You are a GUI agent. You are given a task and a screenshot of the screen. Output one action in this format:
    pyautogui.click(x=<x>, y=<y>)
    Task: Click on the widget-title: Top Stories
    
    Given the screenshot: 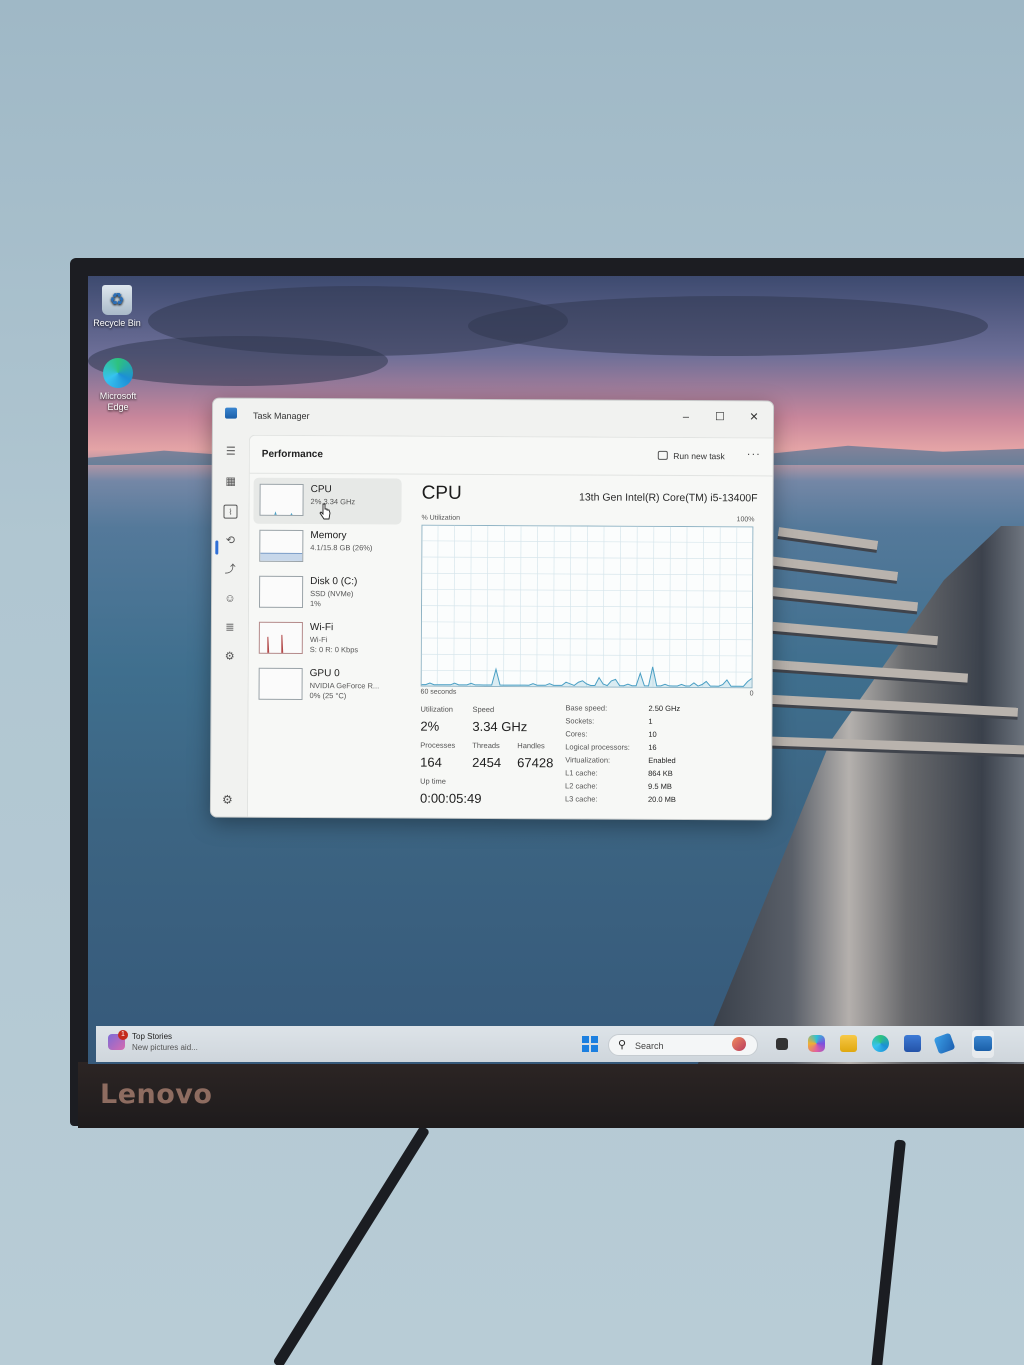 What is the action you would take?
    pyautogui.click(x=152, y=1036)
    